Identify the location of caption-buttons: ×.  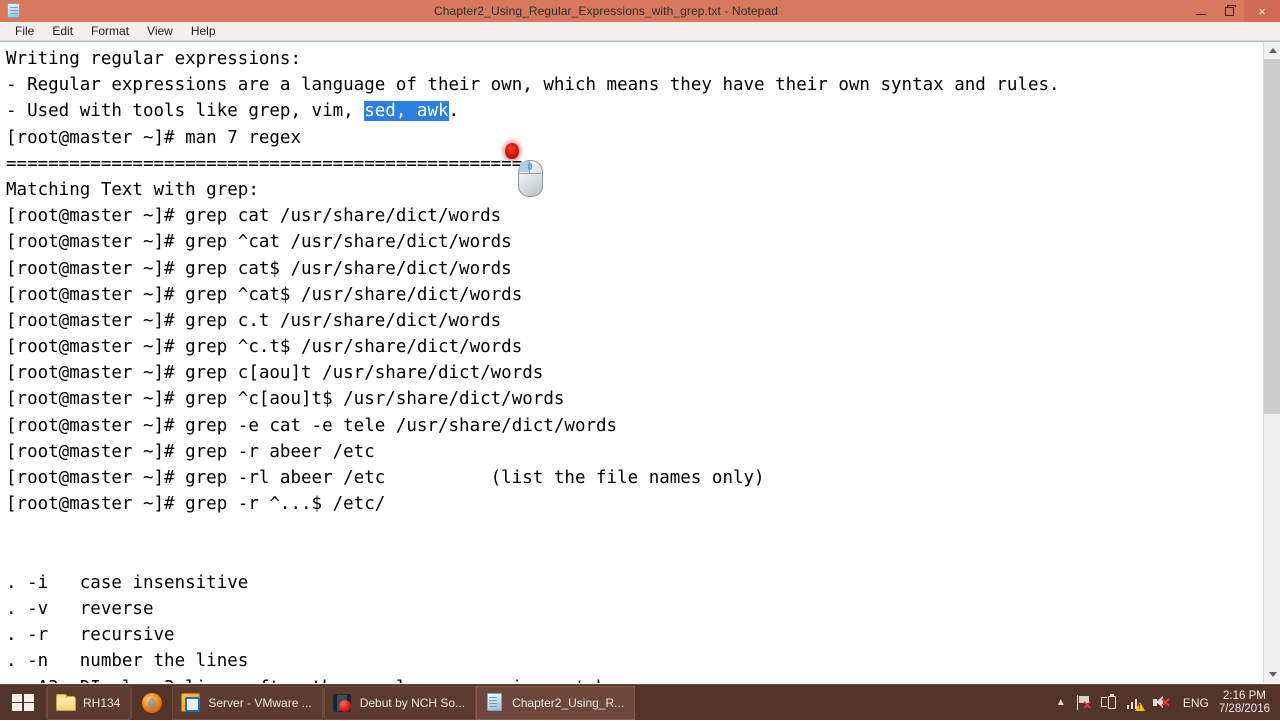
(1233, 11).